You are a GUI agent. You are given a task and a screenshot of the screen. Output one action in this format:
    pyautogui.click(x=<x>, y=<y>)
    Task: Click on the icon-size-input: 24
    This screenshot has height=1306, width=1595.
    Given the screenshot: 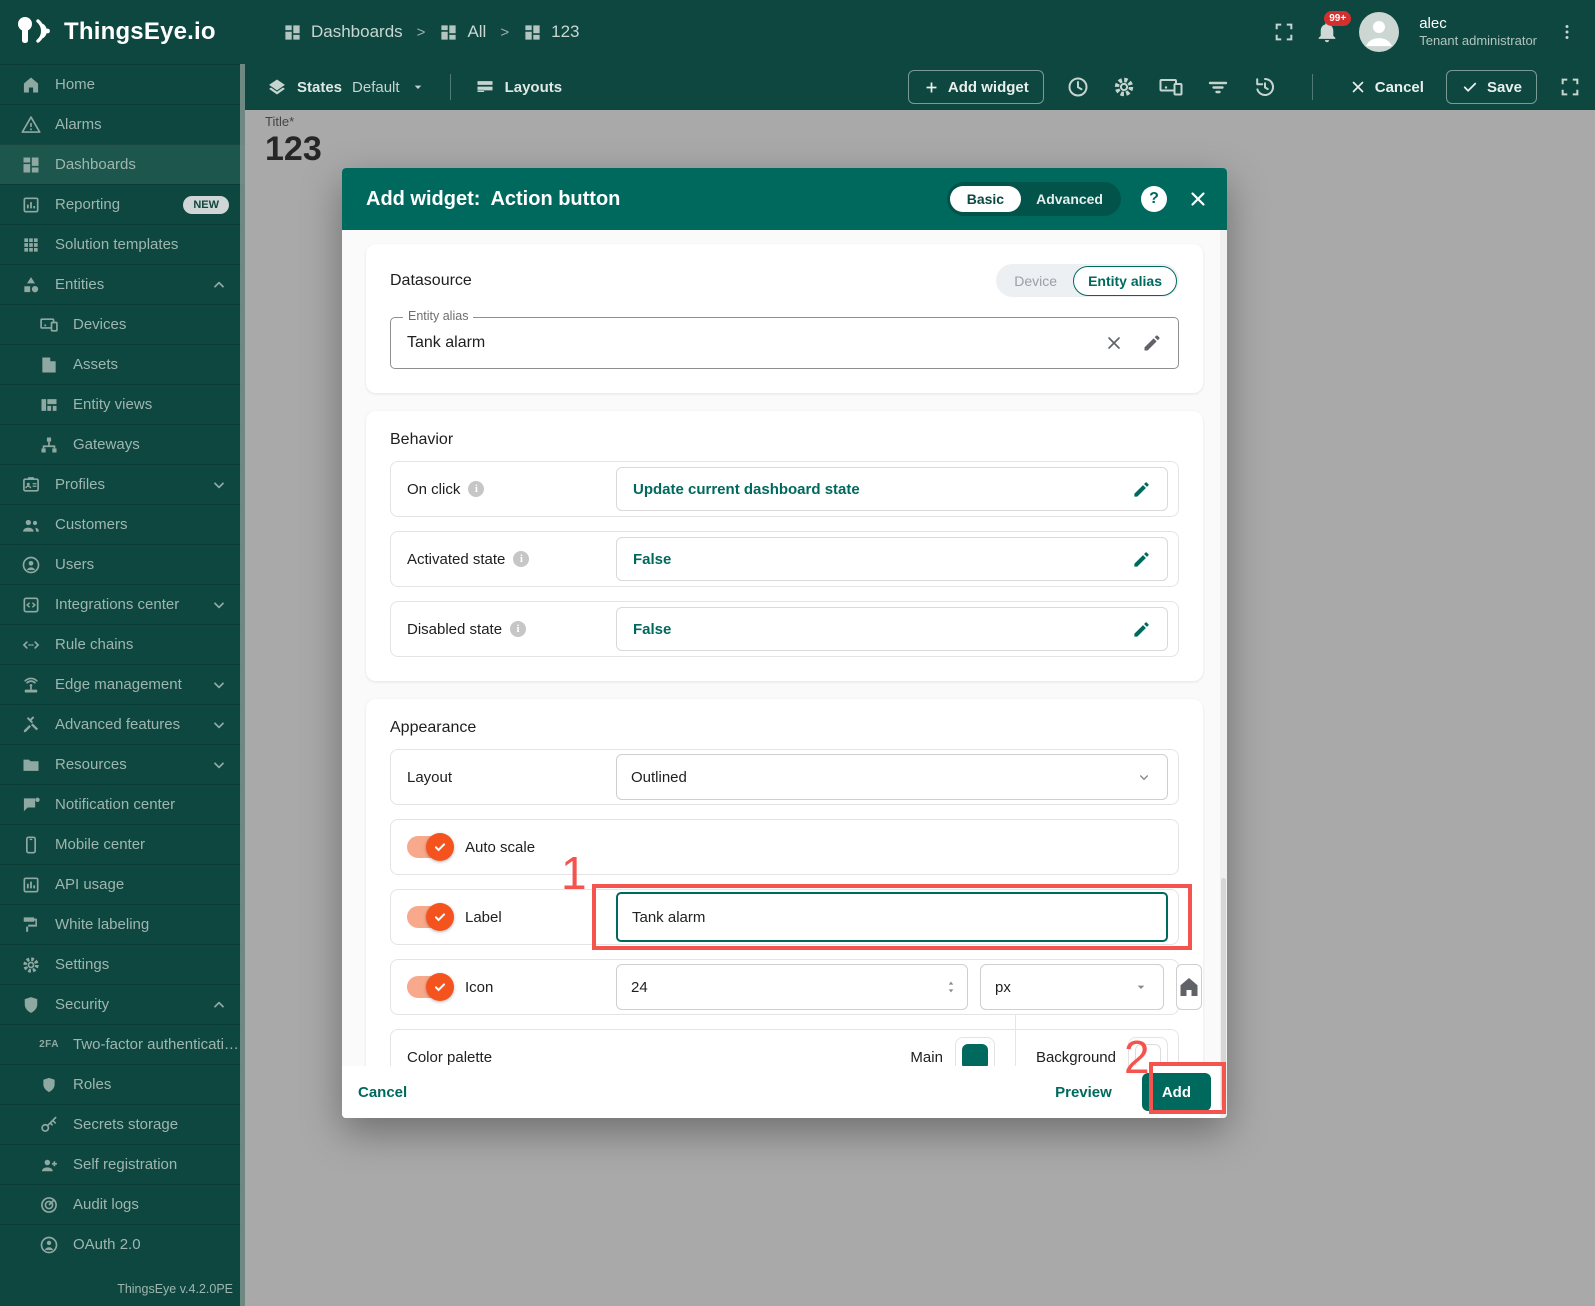 What is the action you would take?
    pyautogui.click(x=792, y=987)
    